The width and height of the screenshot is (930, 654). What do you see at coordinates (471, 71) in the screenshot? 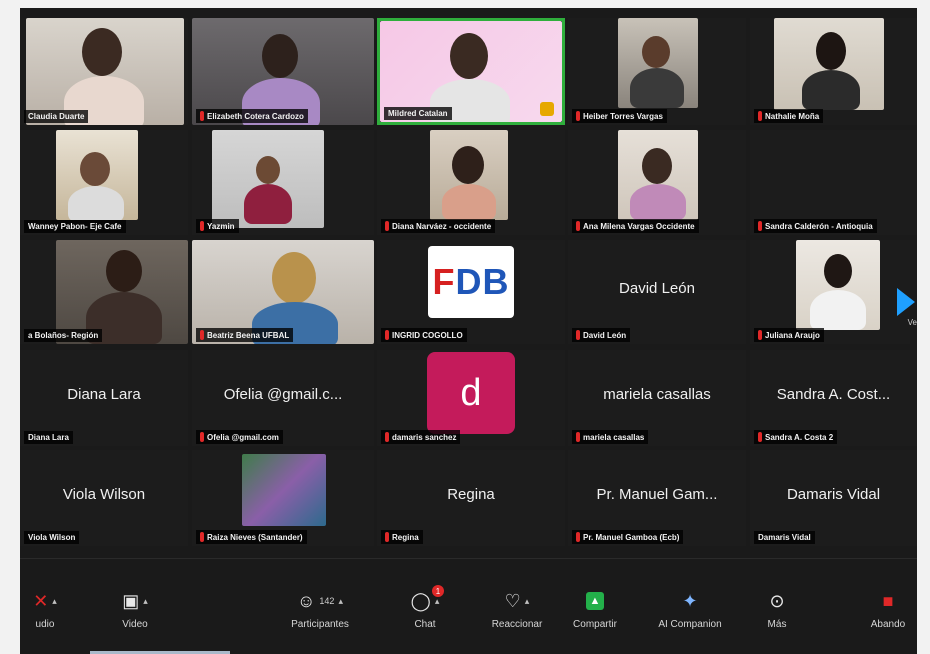
I see `participant-tile-active-speaker: Mildred Catalan` at bounding box center [471, 71].